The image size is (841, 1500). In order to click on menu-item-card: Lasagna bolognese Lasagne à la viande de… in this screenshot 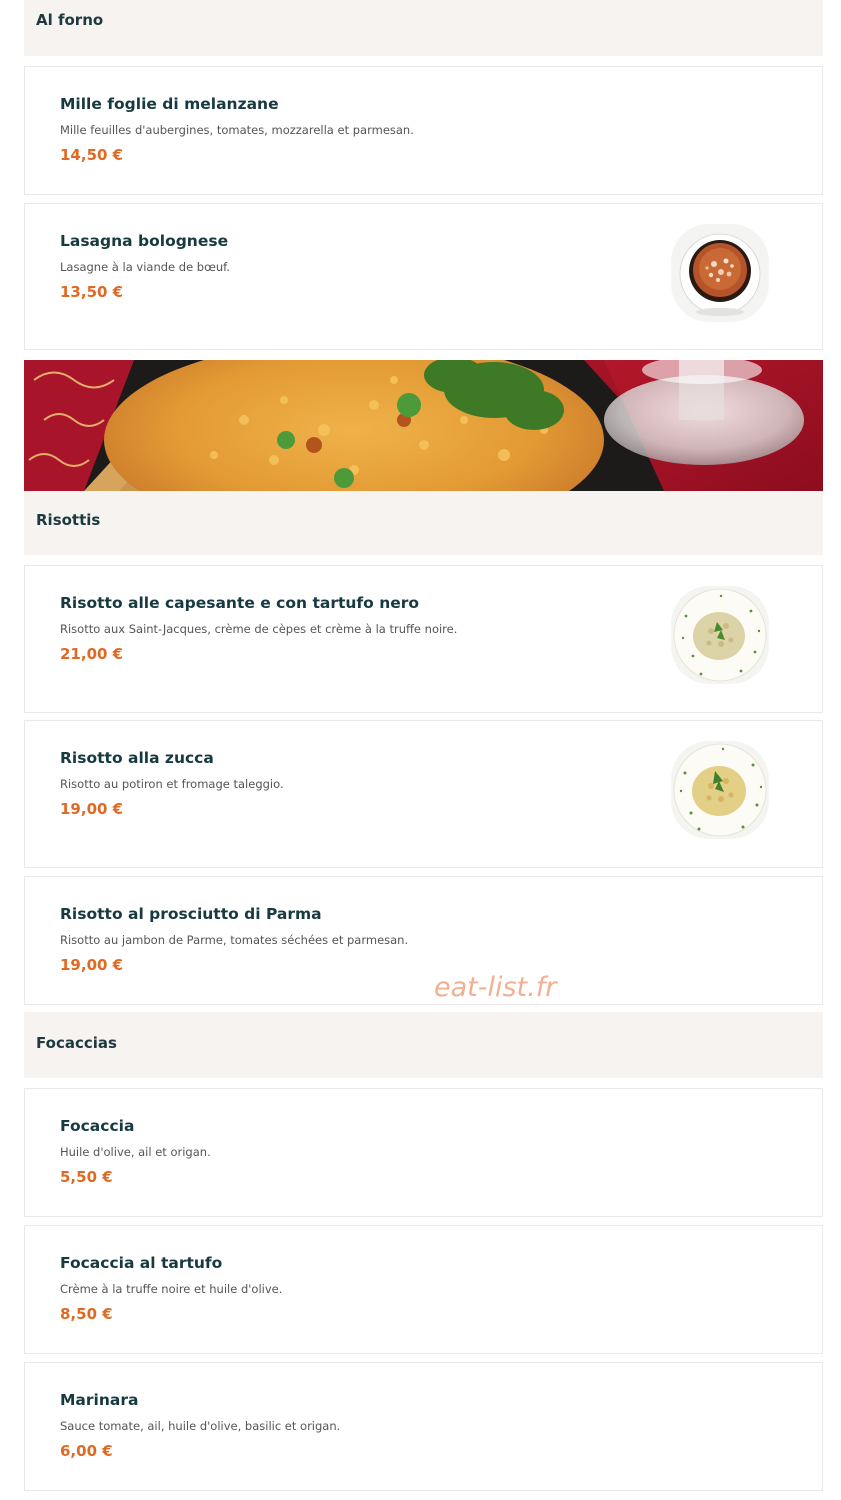, I will do `click(423, 276)`.